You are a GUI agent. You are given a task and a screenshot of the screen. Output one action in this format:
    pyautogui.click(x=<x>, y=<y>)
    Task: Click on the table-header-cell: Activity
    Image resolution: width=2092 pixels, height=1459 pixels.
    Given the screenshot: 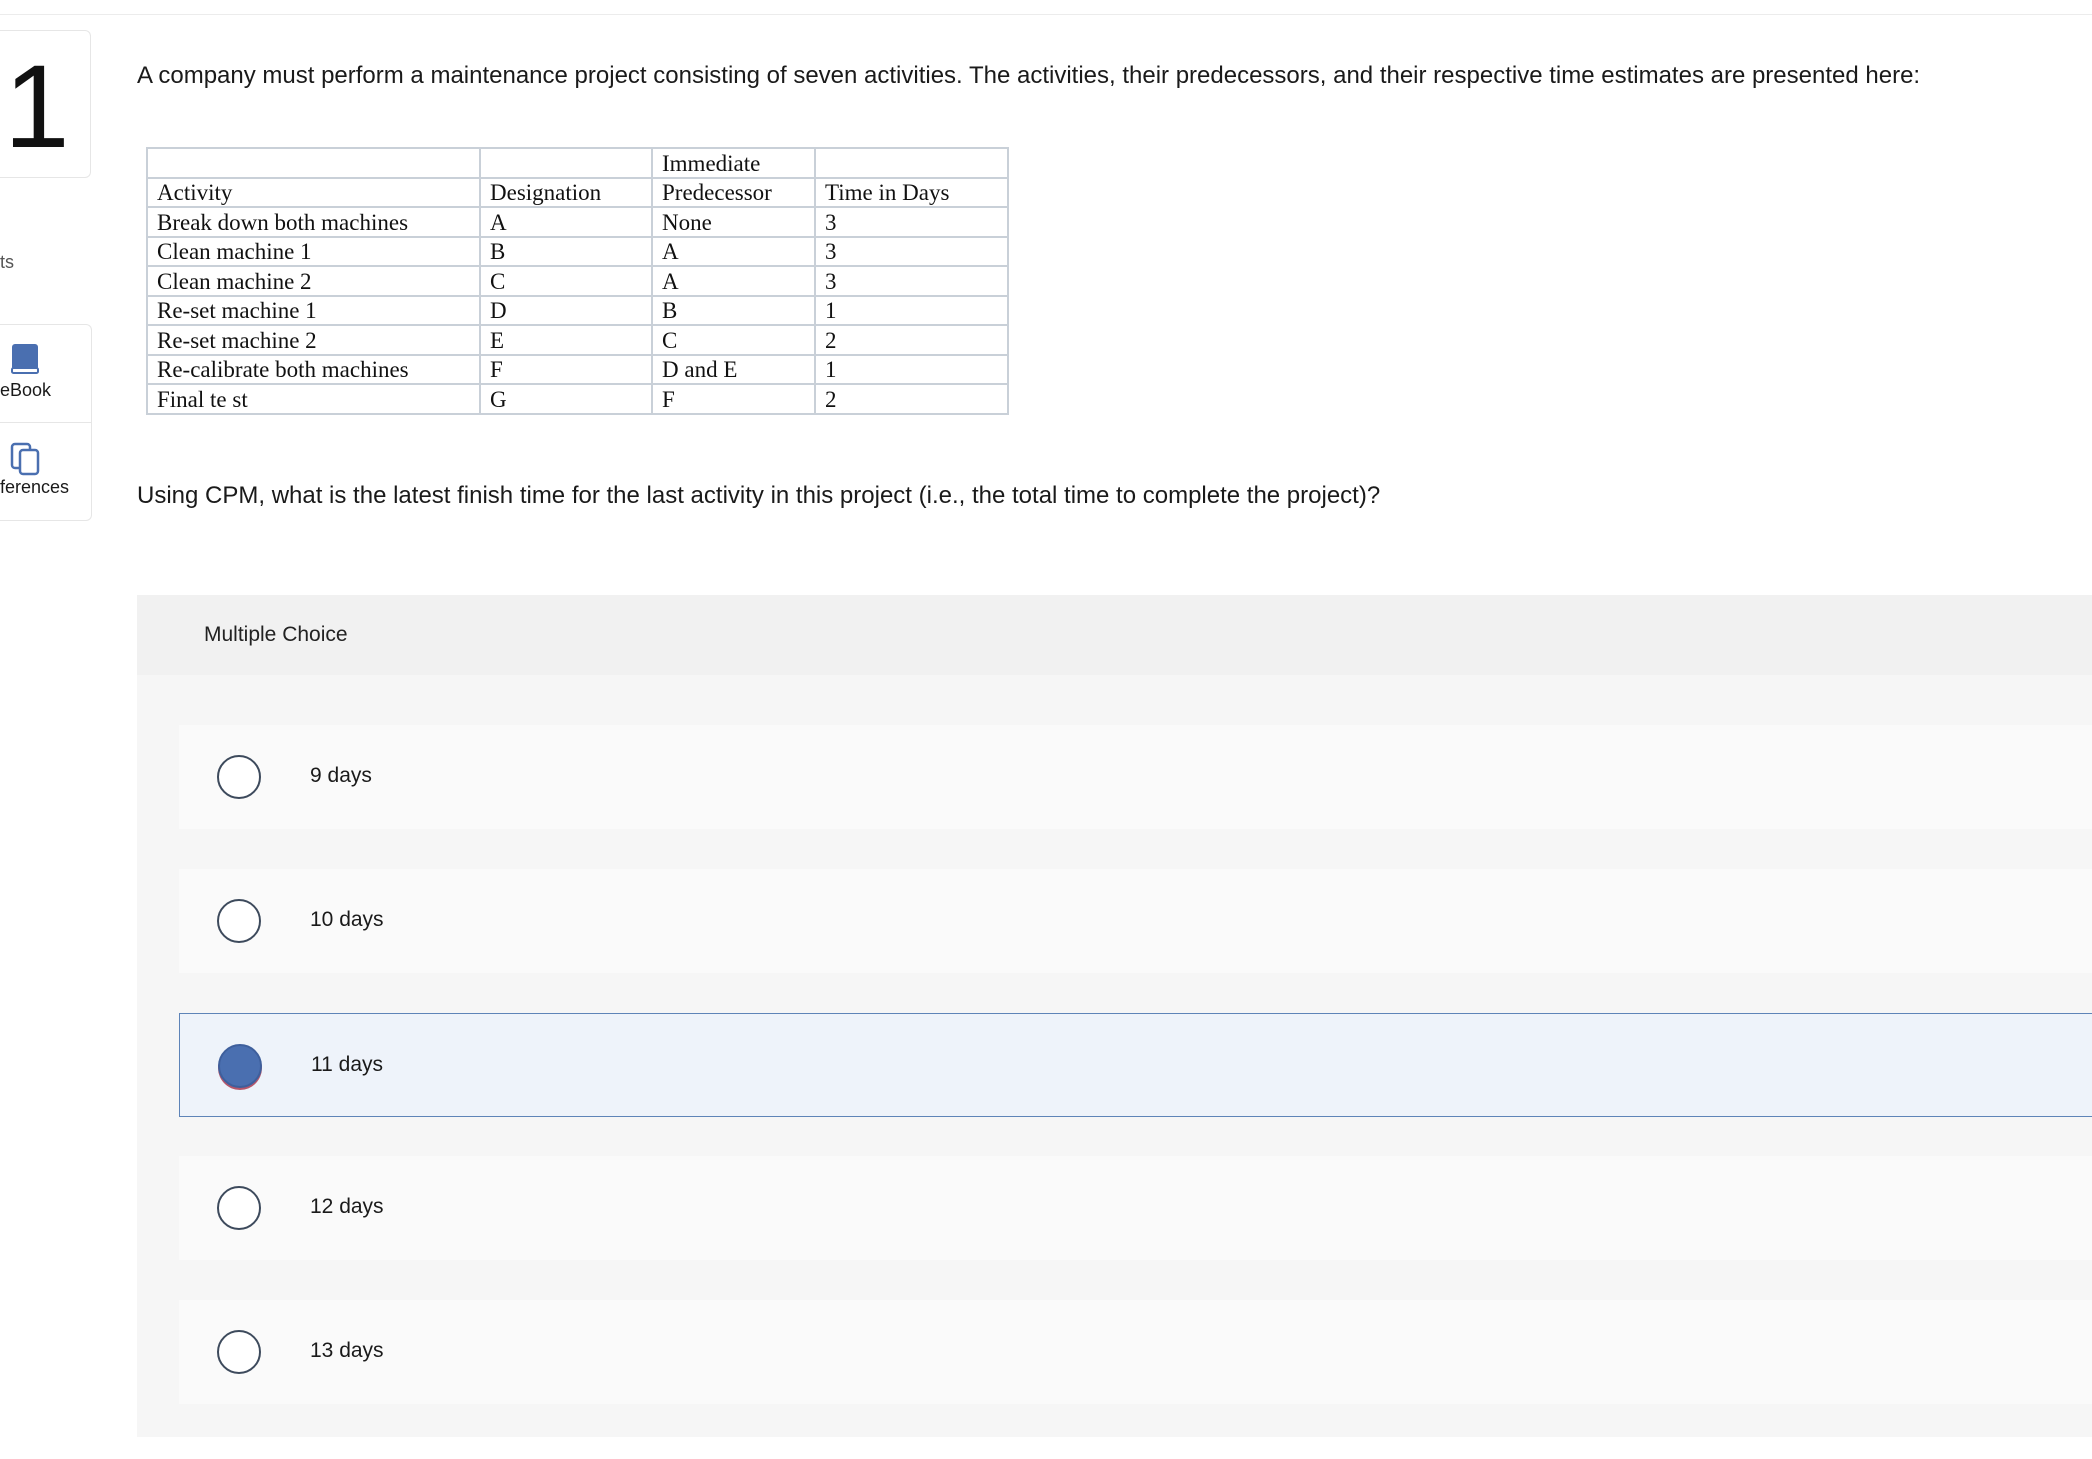 What is the action you would take?
    pyautogui.click(x=313, y=192)
    